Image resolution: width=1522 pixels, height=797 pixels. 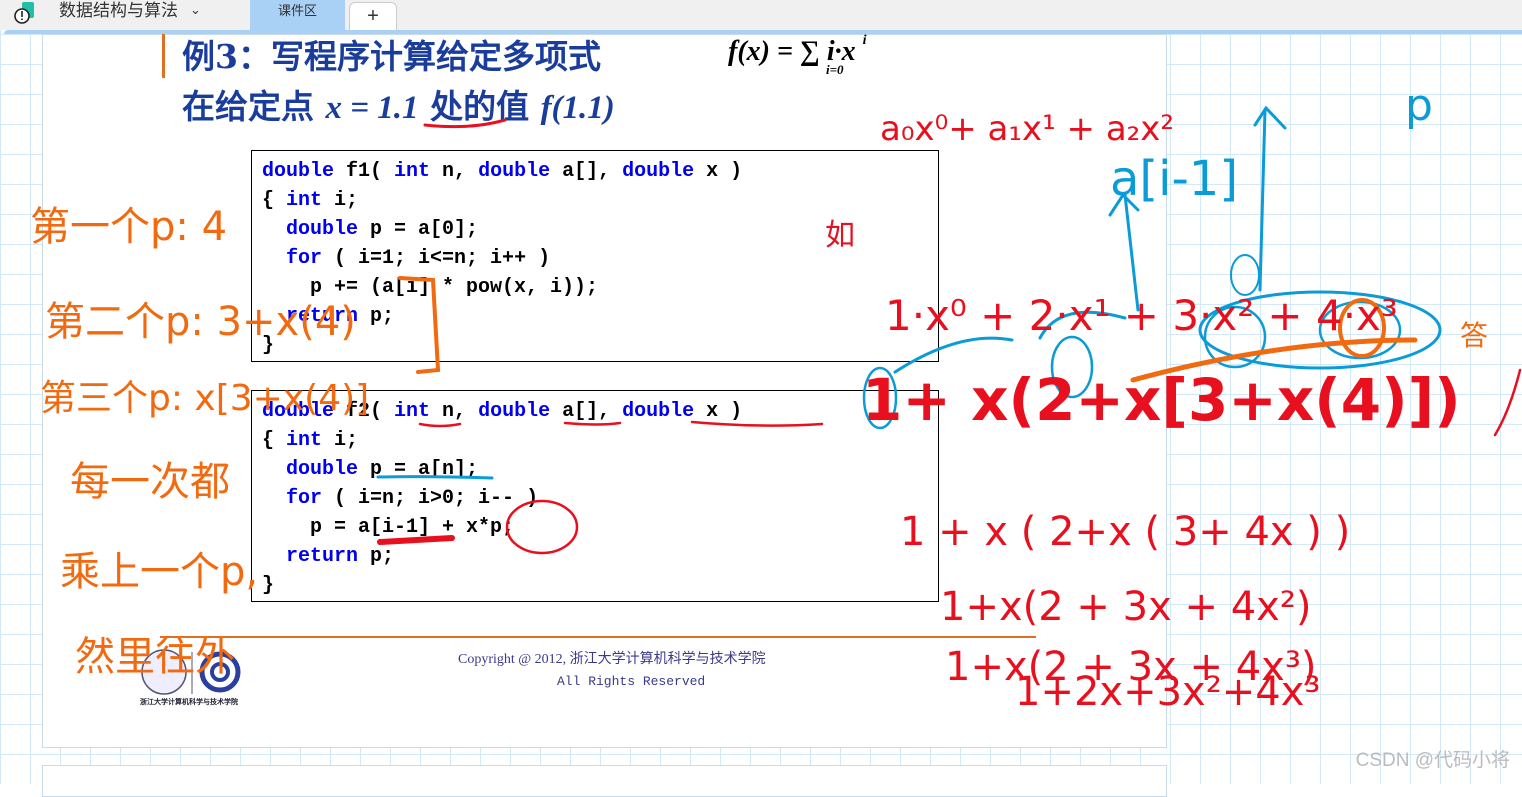 What do you see at coordinates (418, 469) in the screenshot?
I see `code-text: p = a[n];` at bounding box center [418, 469].